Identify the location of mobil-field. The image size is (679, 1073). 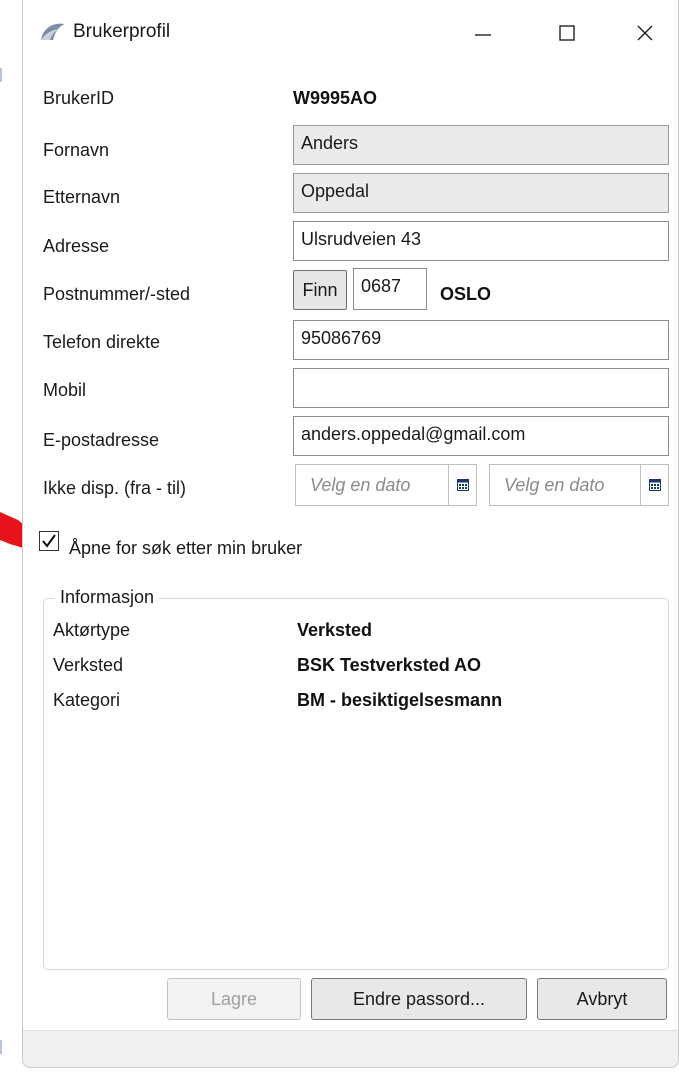
(481, 388).